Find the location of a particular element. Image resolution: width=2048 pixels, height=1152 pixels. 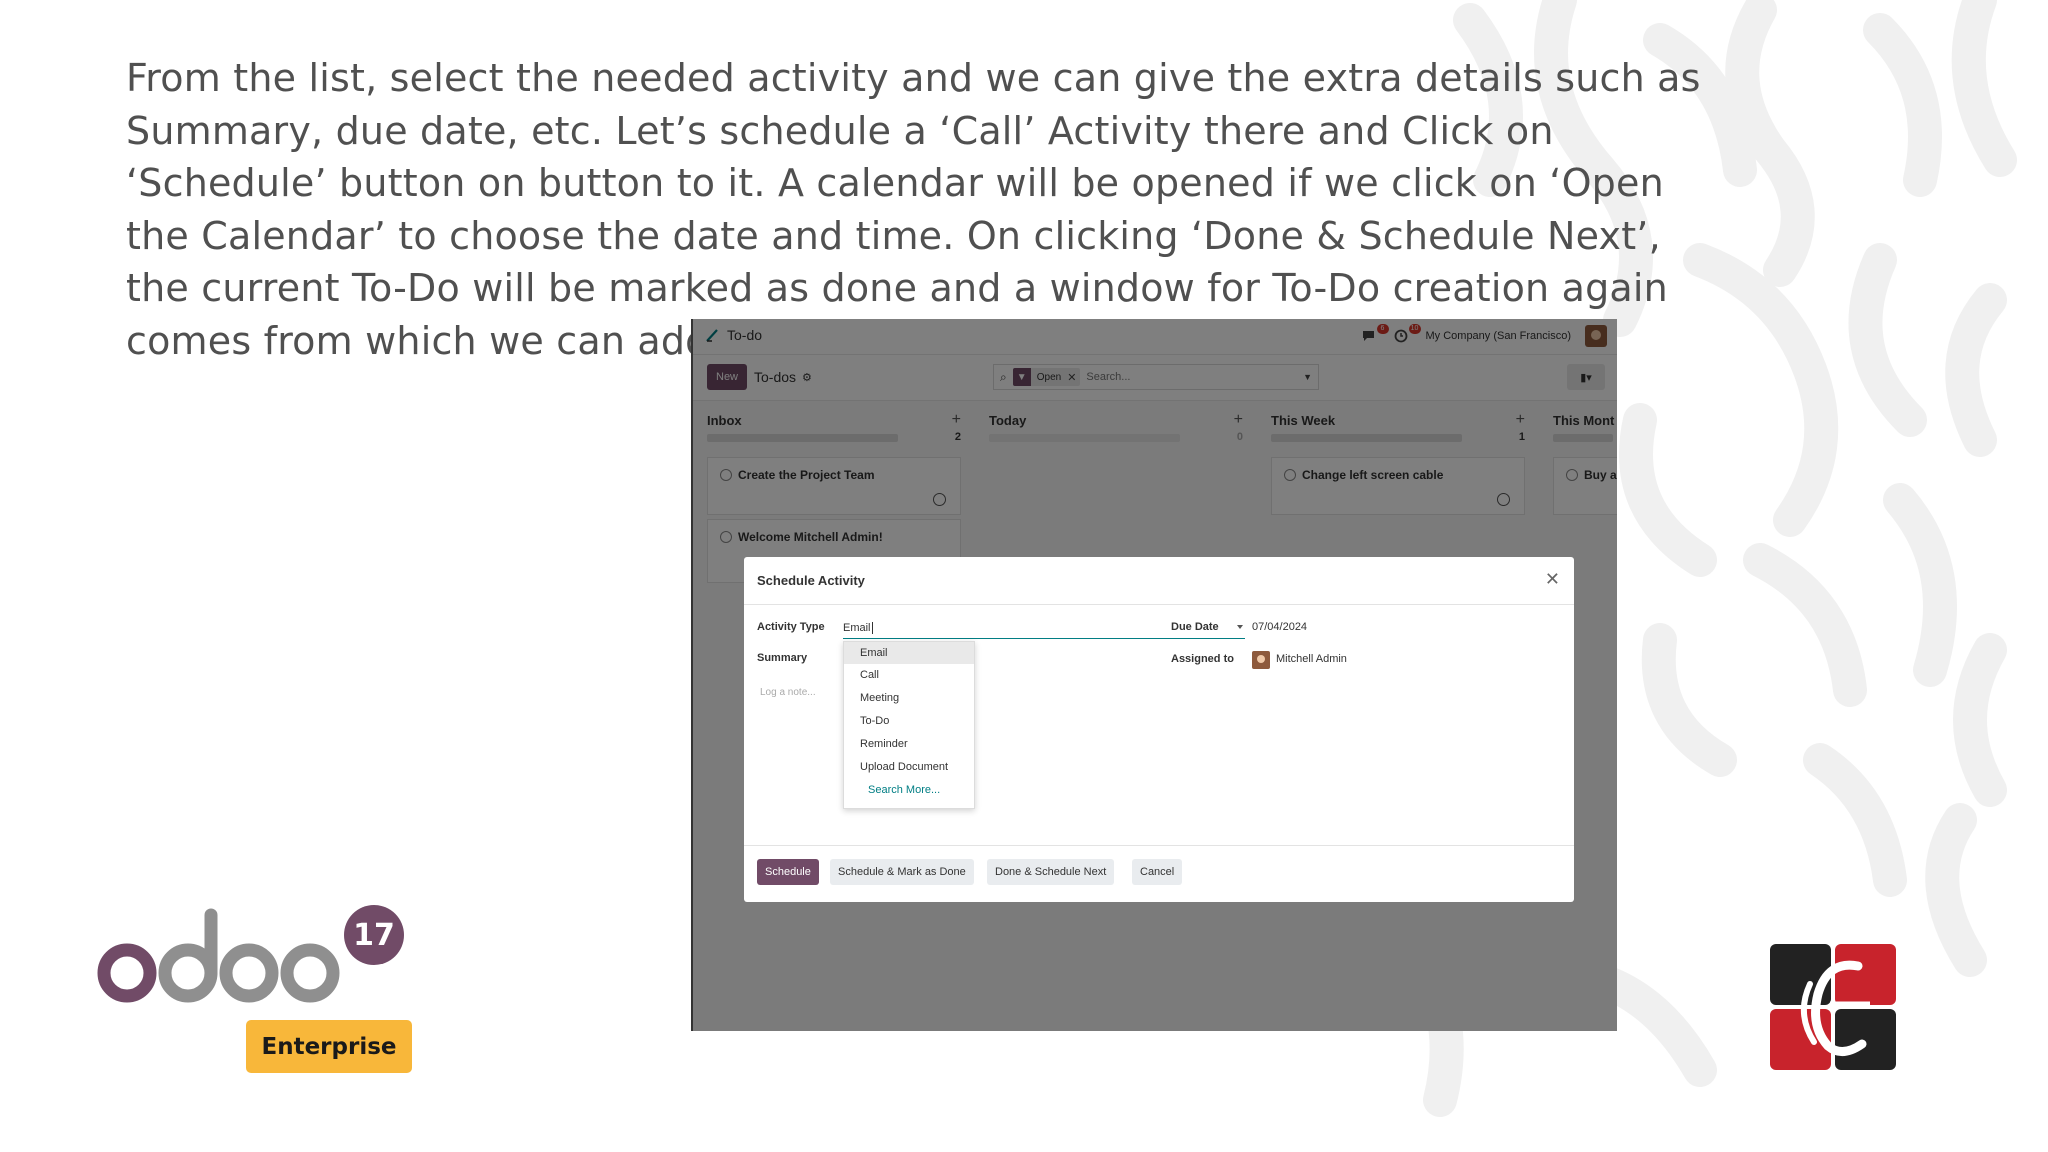

dropdown-option-email: Email is located at coordinates (909, 653).